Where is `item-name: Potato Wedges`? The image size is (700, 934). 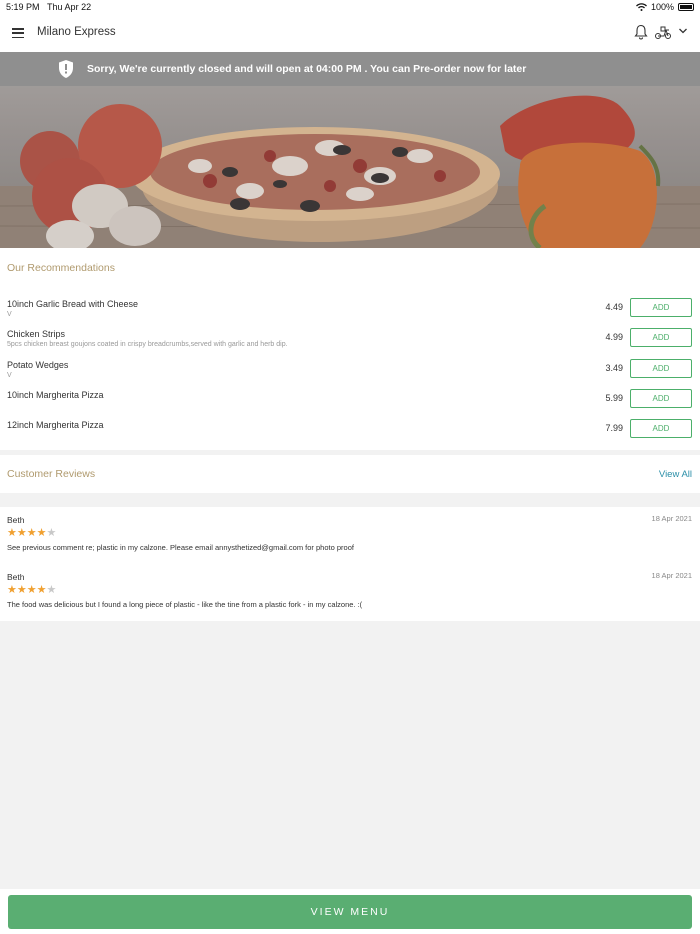 item-name: Potato Wedges is located at coordinates (38, 365).